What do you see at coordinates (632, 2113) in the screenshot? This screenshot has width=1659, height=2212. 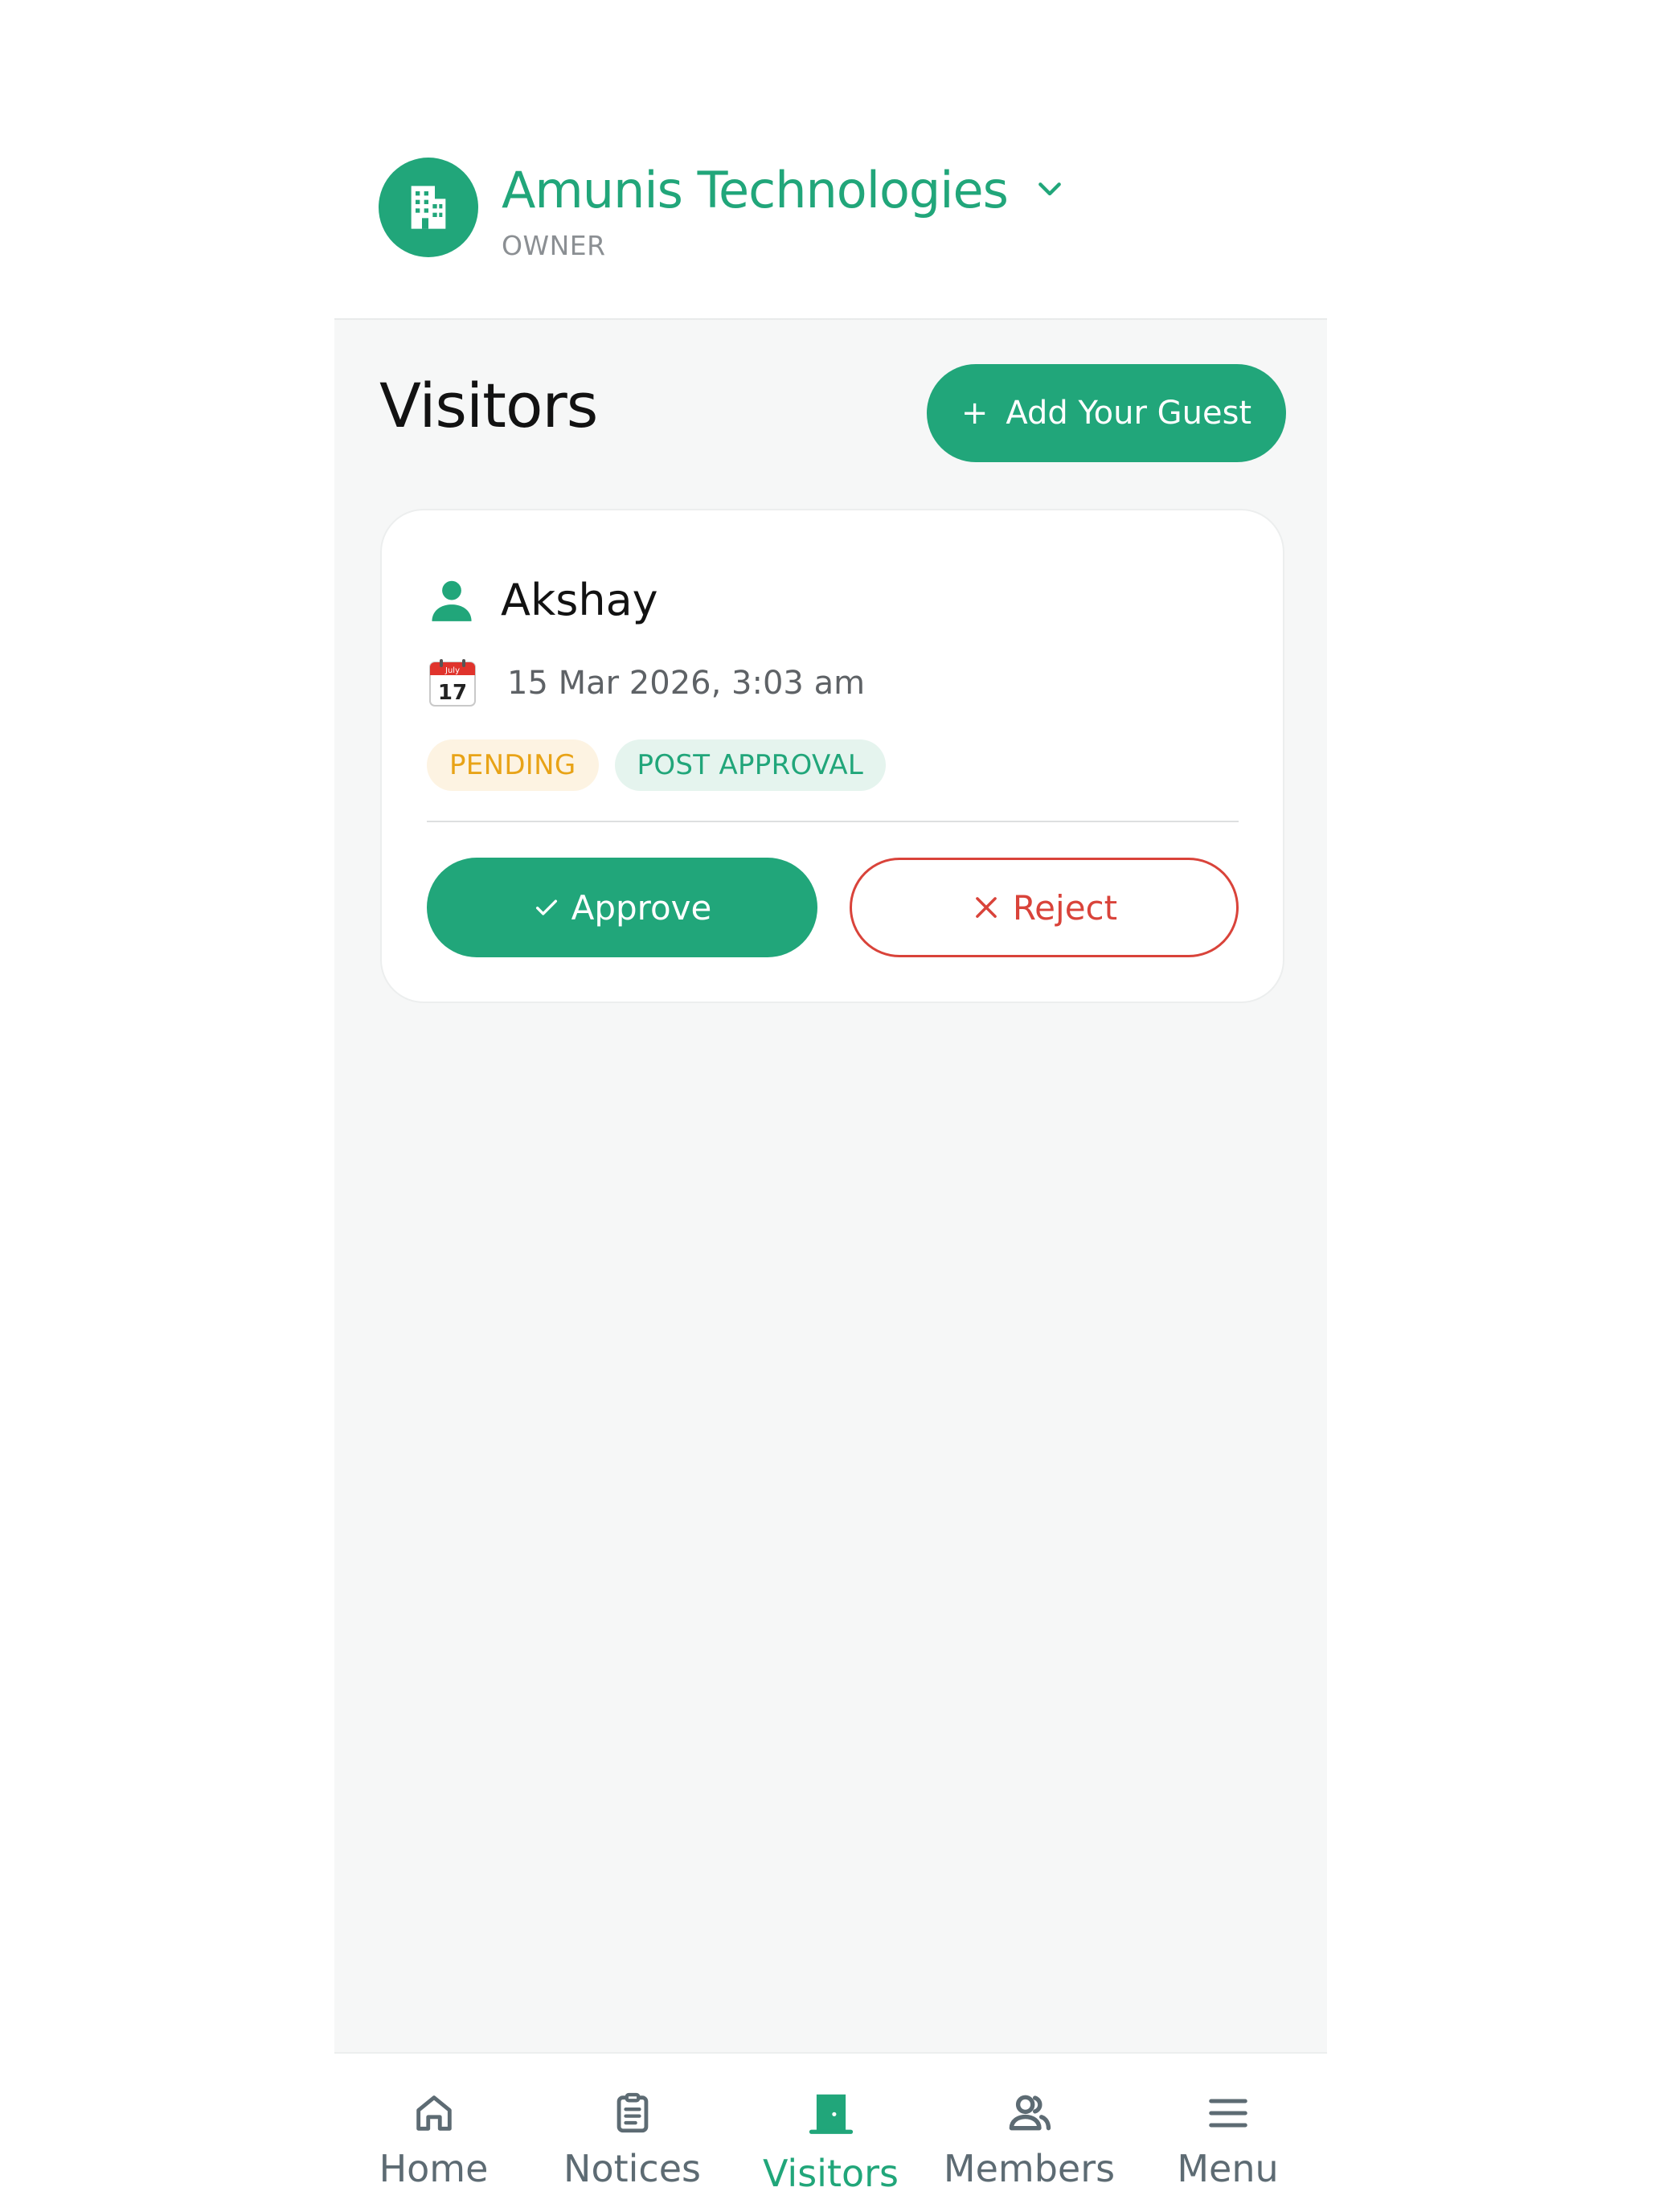 I see `clipboard-icon` at bounding box center [632, 2113].